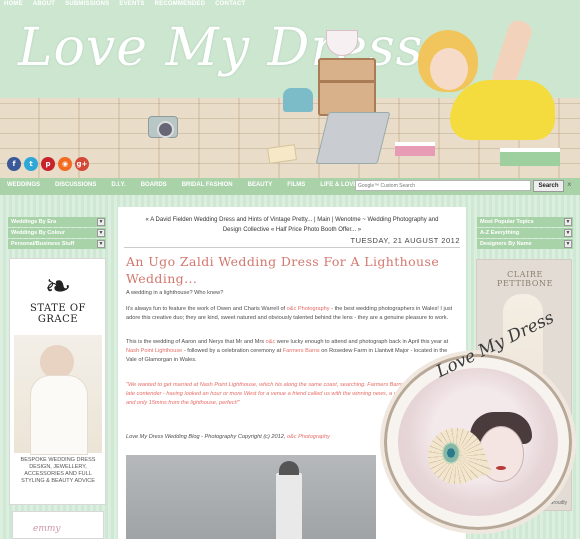 This screenshot has width=580, height=539. Describe the element at coordinates (271, 342) in the screenshot. I see `oc-link: o&c` at that location.